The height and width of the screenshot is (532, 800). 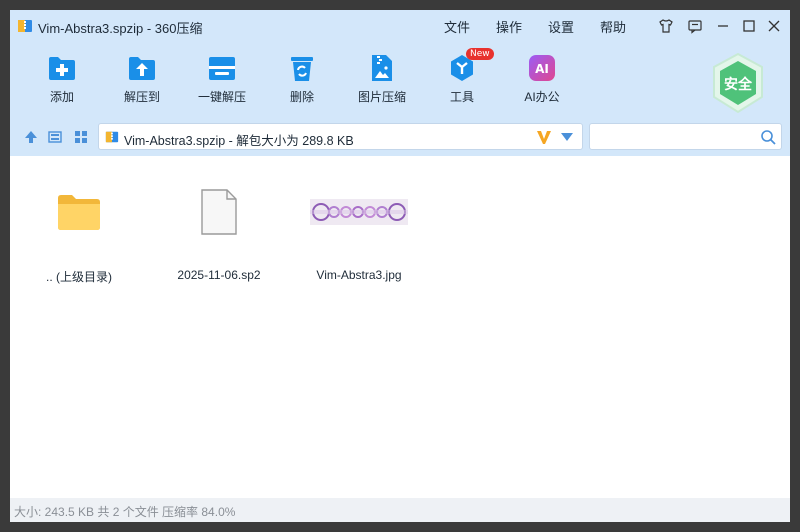 What do you see at coordinates (544, 137) in the screenshot?
I see `vip-logo-icon` at bounding box center [544, 137].